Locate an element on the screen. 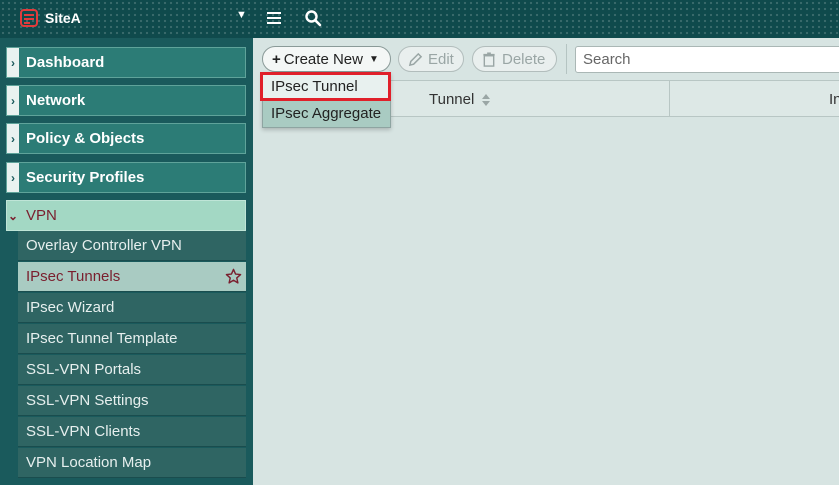 The height and width of the screenshot is (485, 839). menu-item-label: IPsec Aggregate is located at coordinates (326, 113).